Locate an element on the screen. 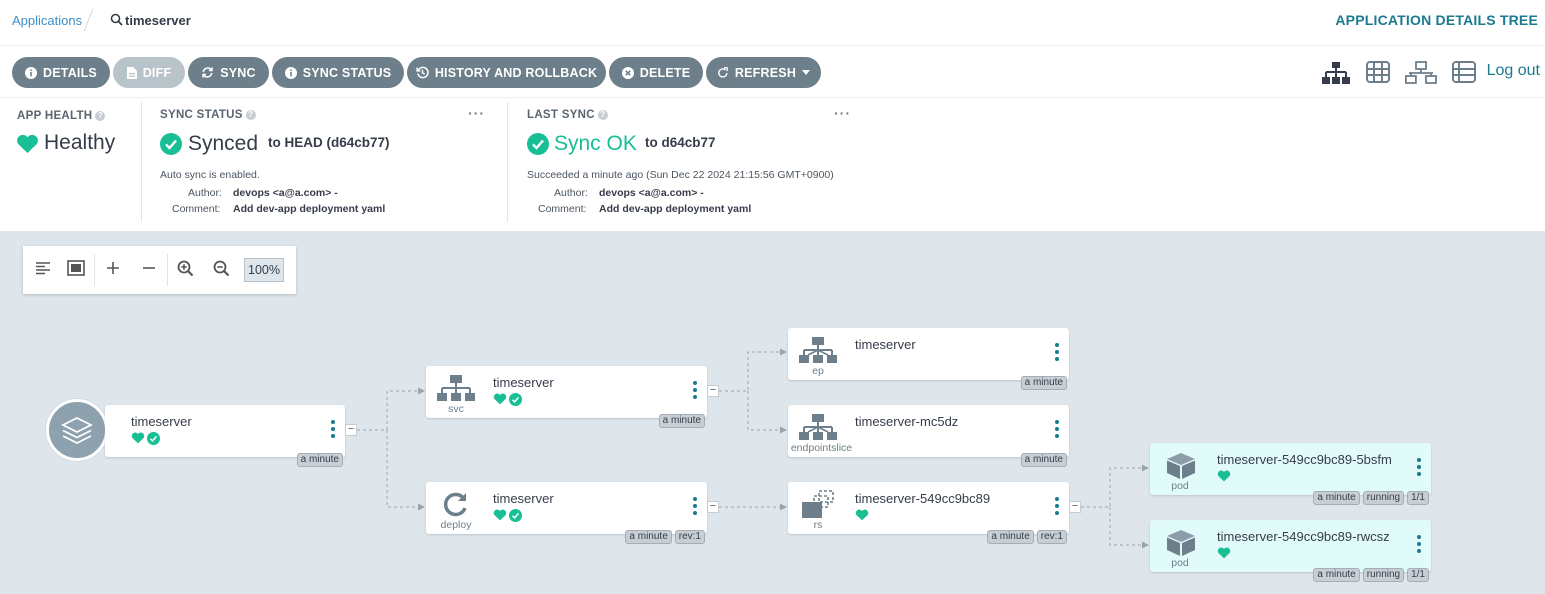 This screenshot has width=1545, height=594. sync-status-more-icon: ··· is located at coordinates (476, 113).